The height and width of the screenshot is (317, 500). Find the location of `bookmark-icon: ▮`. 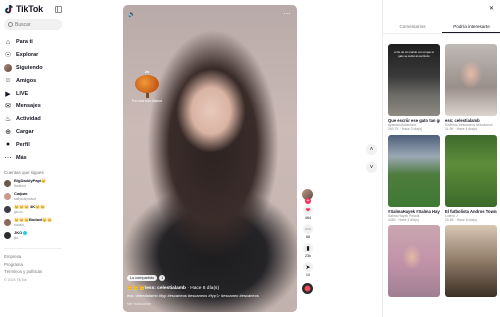

bookmark-icon: ▮ is located at coordinates (308, 248).